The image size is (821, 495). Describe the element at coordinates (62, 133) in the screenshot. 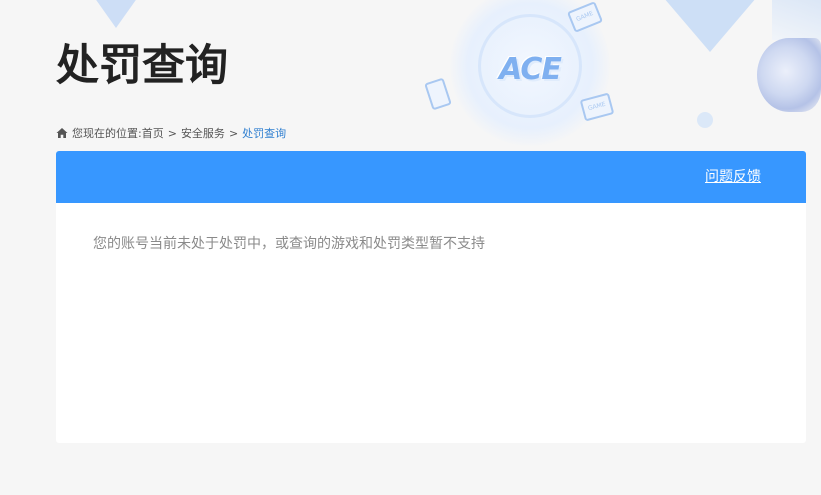

I see `home-icon` at that location.